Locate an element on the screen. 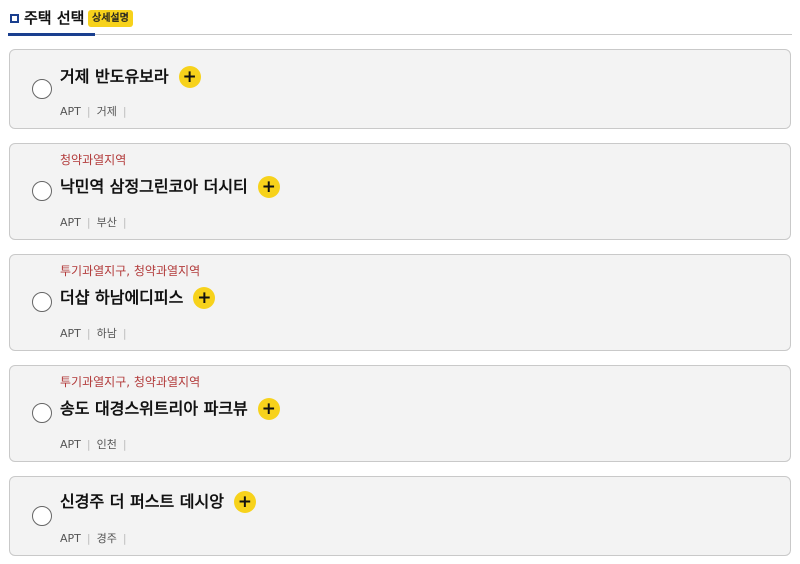 The width and height of the screenshot is (800, 564). listing-name: 신경주 더 퍼스트 데시앙 + is located at coordinates (158, 502).